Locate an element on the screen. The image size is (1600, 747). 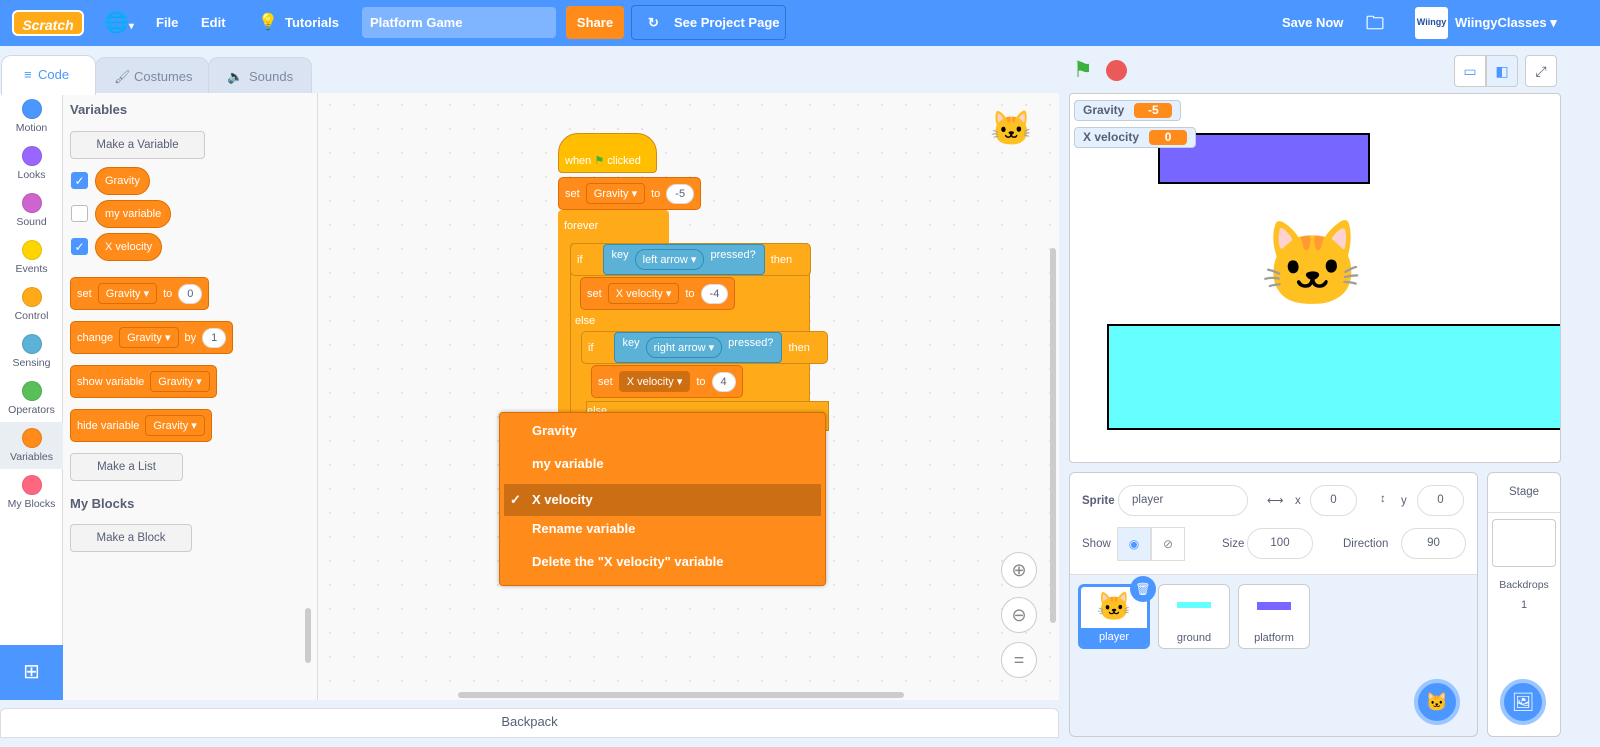
category-sensing: Sensing is located at coordinates (31, 351).